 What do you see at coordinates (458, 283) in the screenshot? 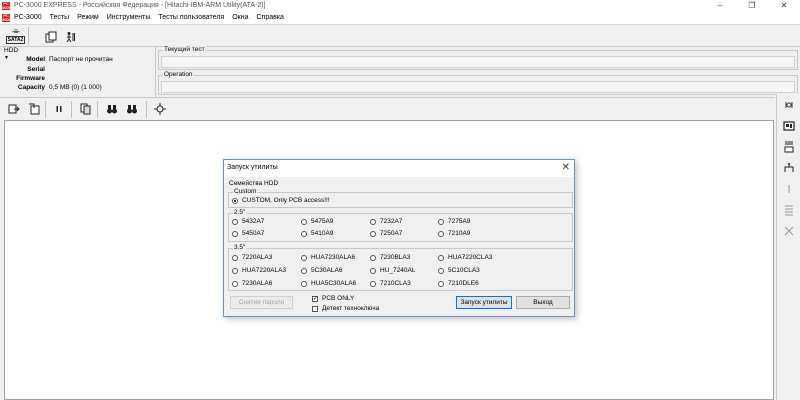
I see `radio-model: 7210DLE6` at bounding box center [458, 283].